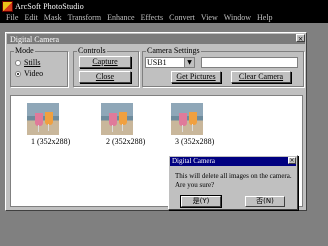  Describe the element at coordinates (182, 17) in the screenshot. I see `menu-convert: Convert` at that location.